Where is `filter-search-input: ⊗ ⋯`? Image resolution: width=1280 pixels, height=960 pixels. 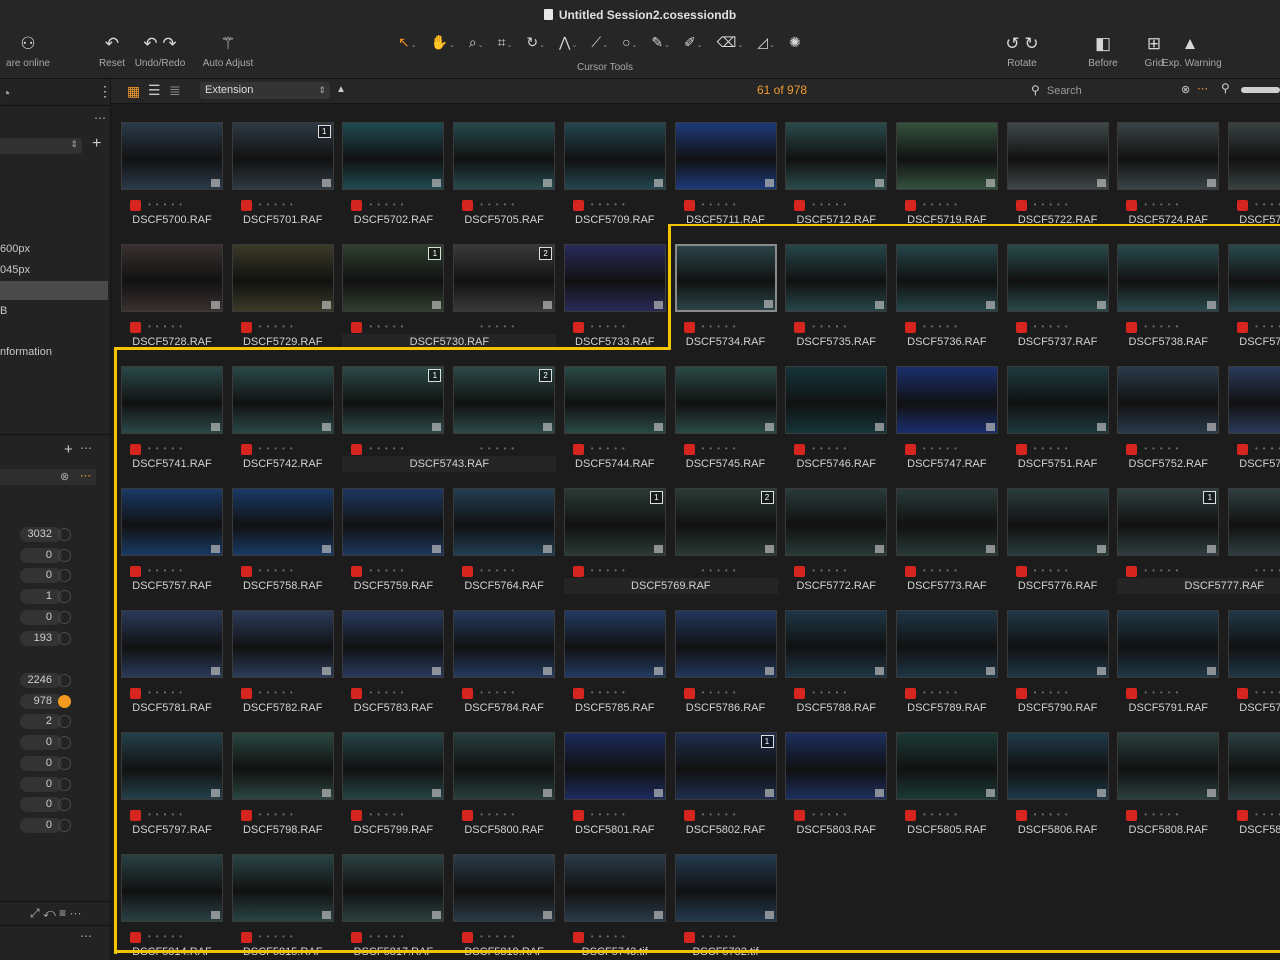
filter-search-input: ⊗ ⋯ is located at coordinates (48, 477).